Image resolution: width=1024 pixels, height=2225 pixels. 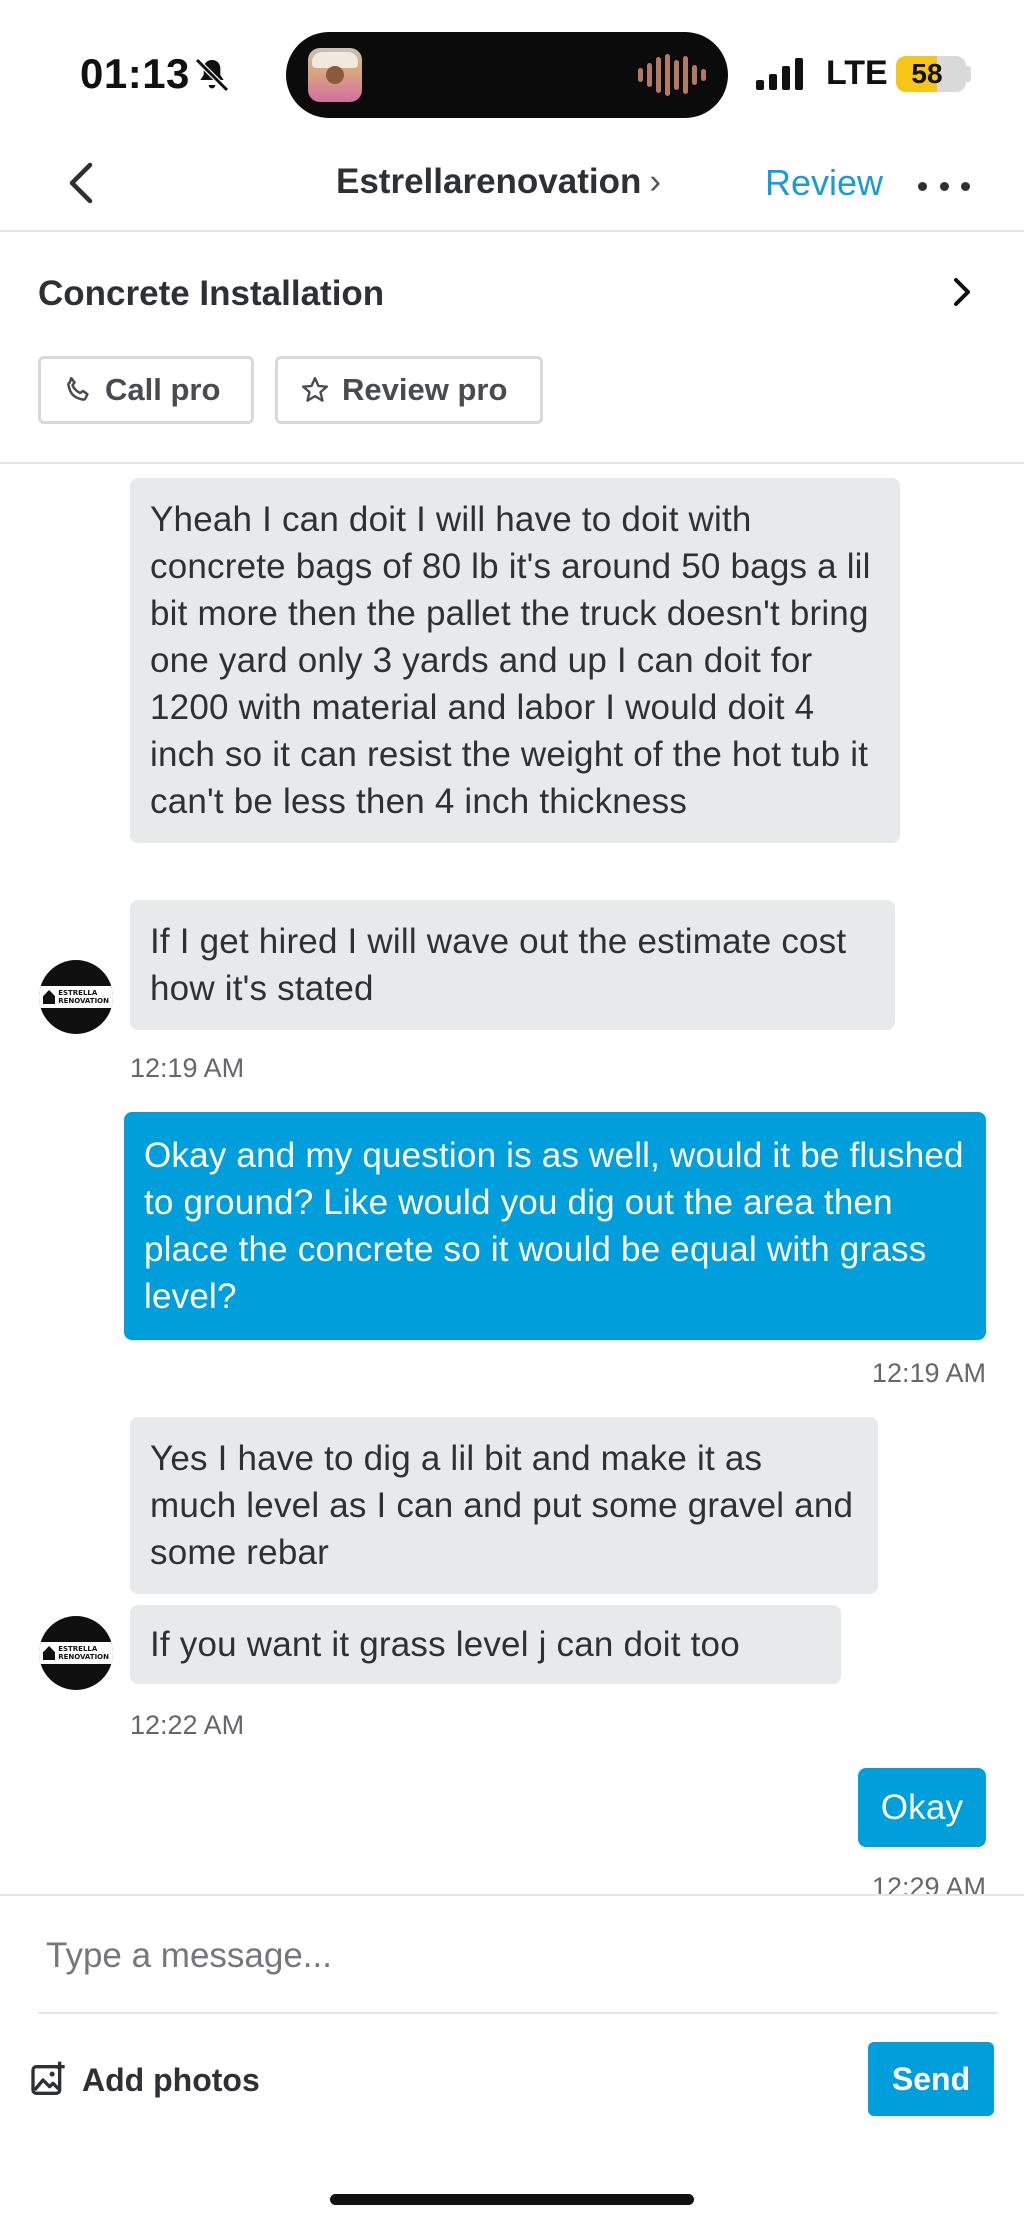 What do you see at coordinates (927, 73) in the screenshot?
I see `battery-percent: 58` at bounding box center [927, 73].